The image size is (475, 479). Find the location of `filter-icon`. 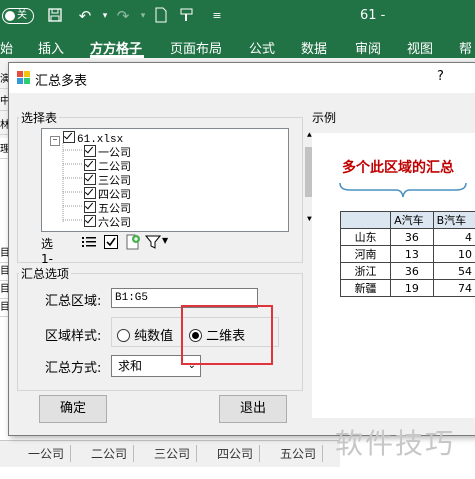

filter-icon is located at coordinates (153, 242).